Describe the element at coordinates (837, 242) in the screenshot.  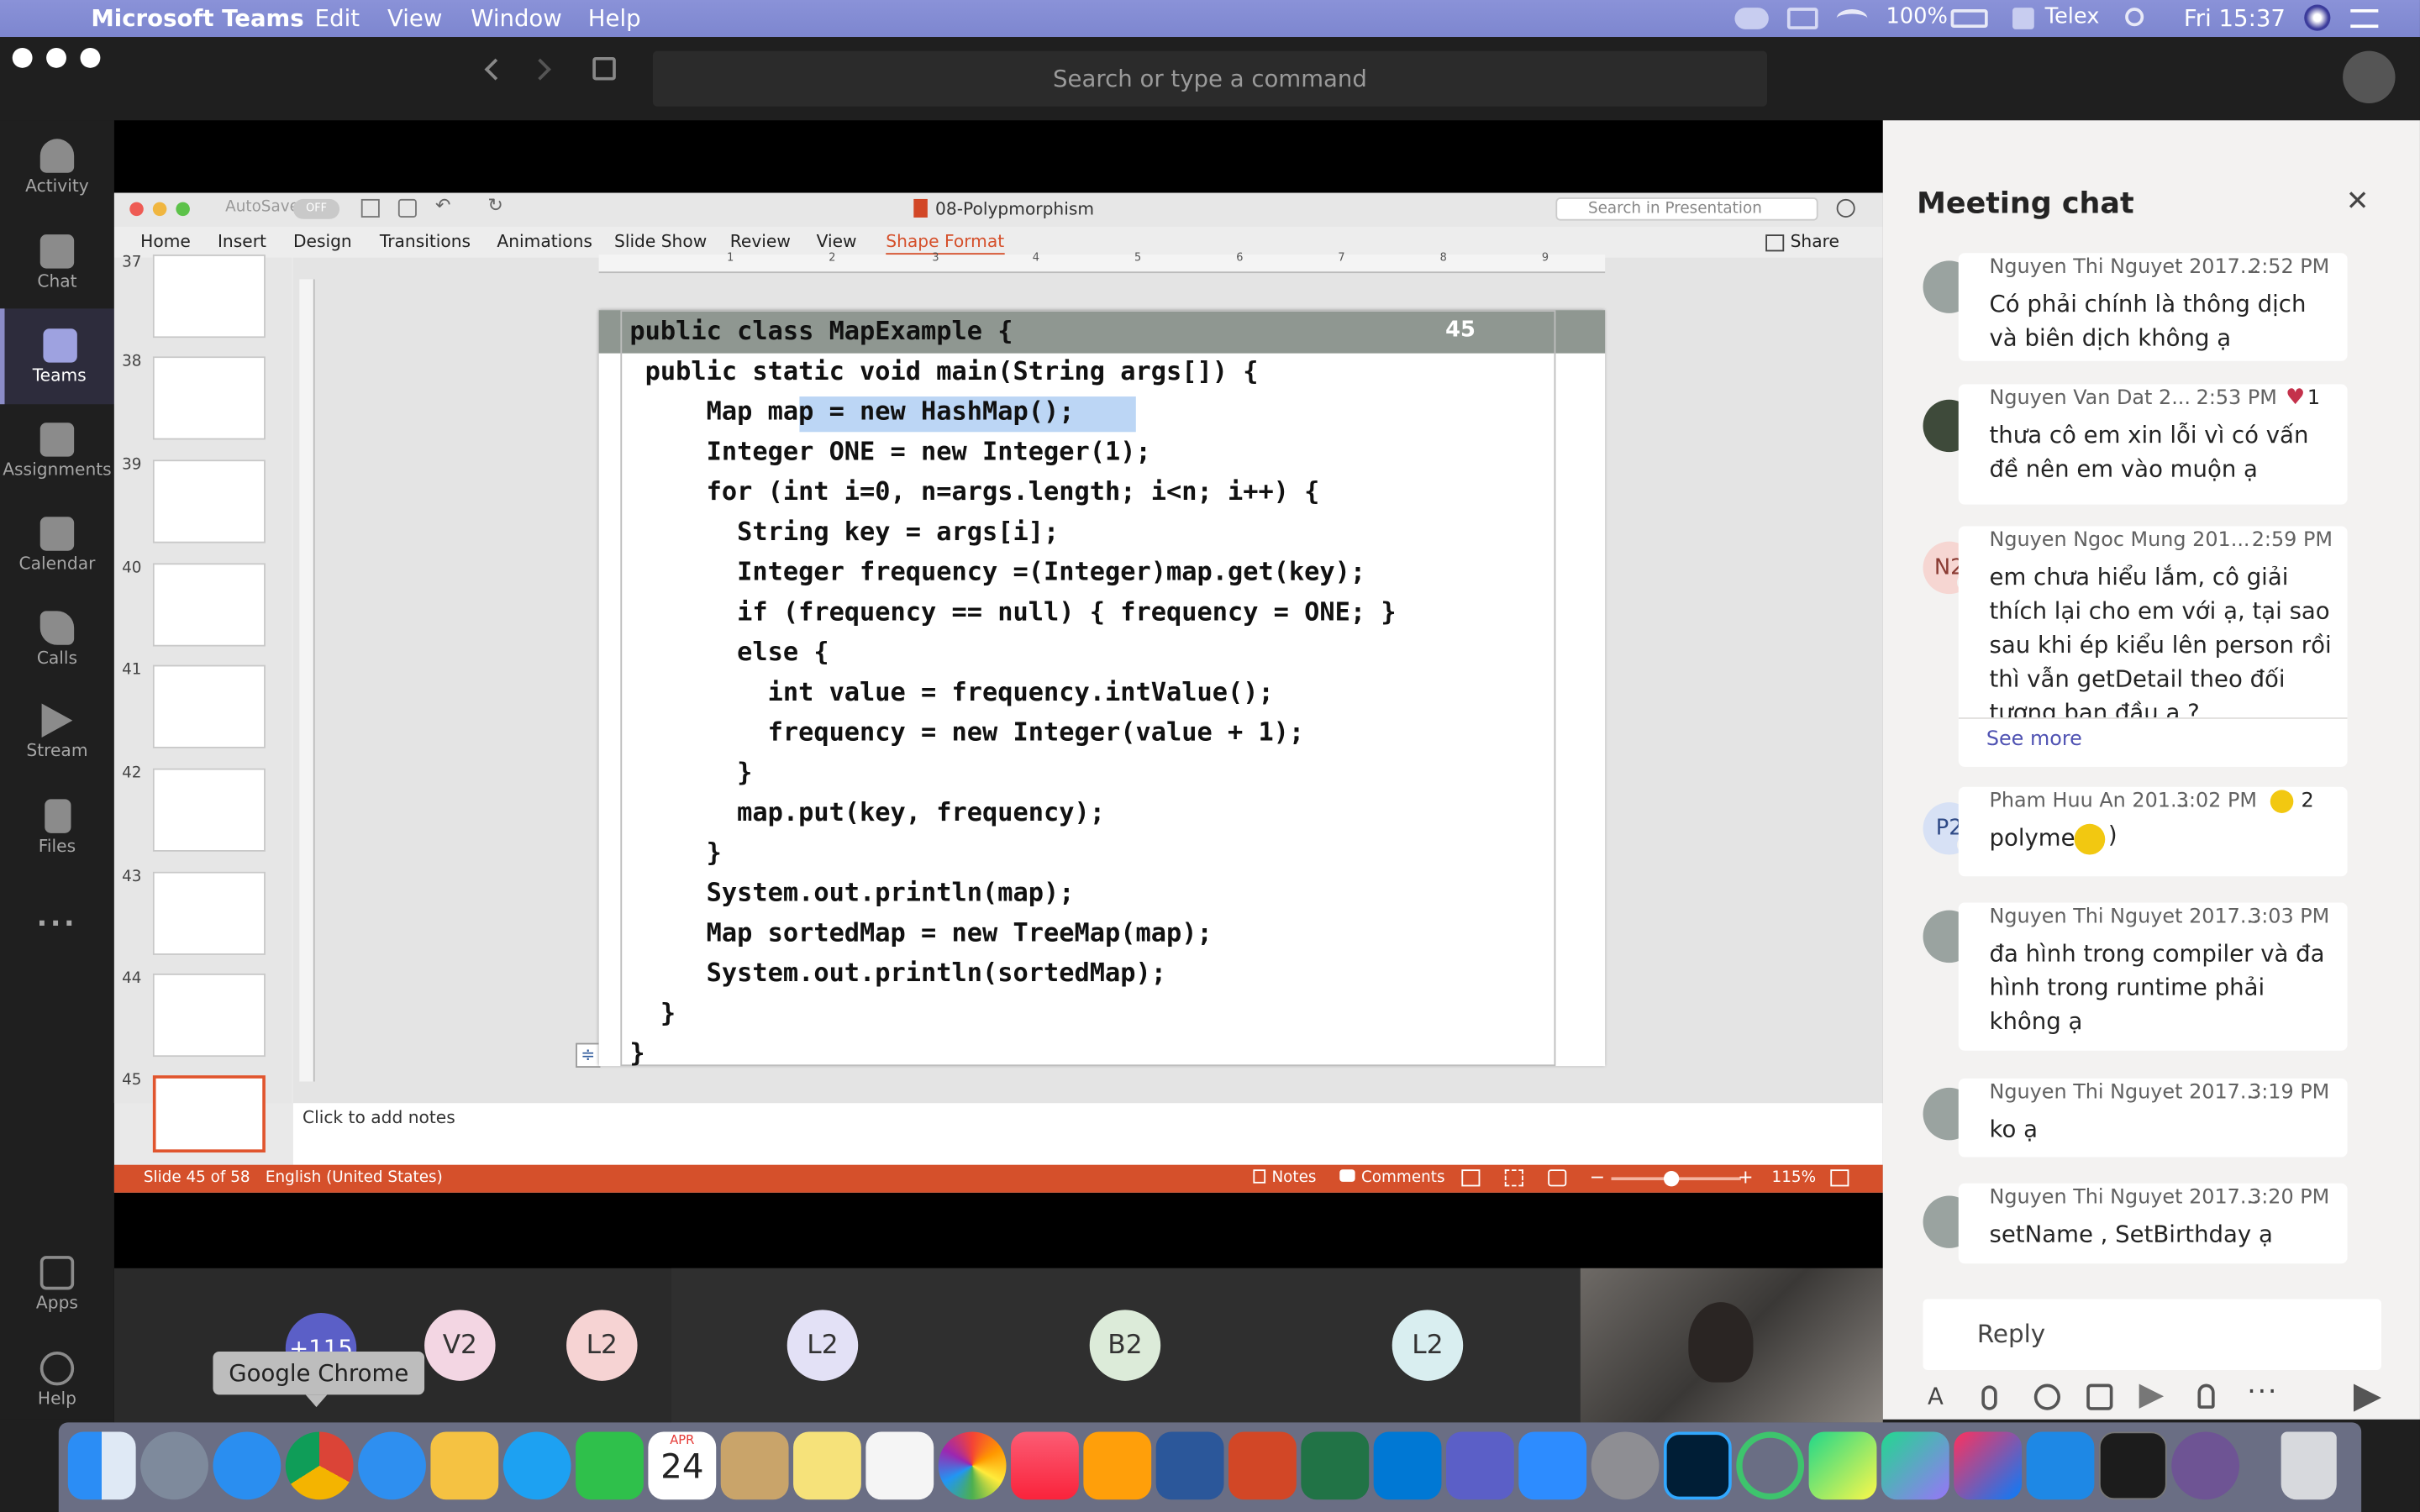
I see `tab-view: View` at that location.